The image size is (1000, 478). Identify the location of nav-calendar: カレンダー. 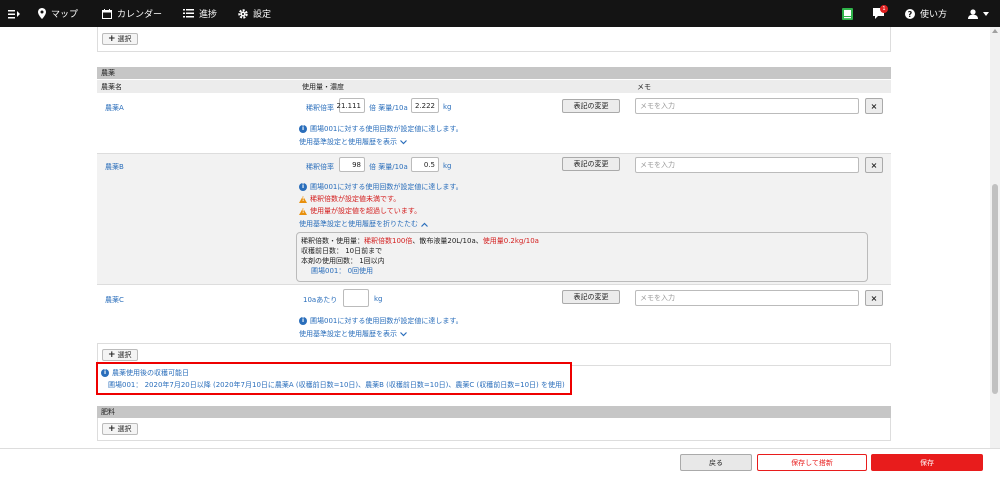
(132, 13).